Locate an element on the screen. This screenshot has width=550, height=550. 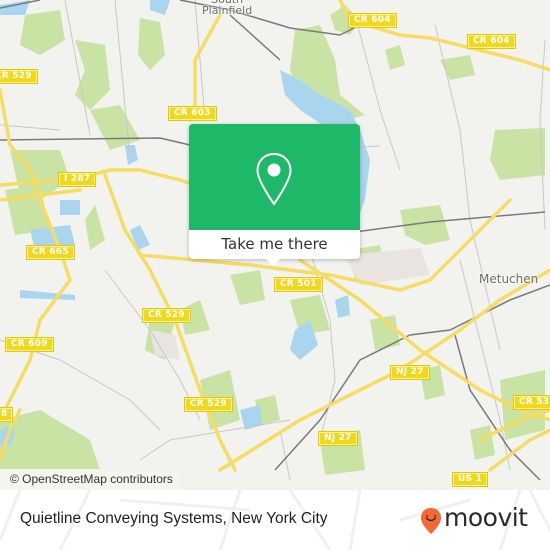
road-label-us-1: US 1 is located at coordinates (470, 479).